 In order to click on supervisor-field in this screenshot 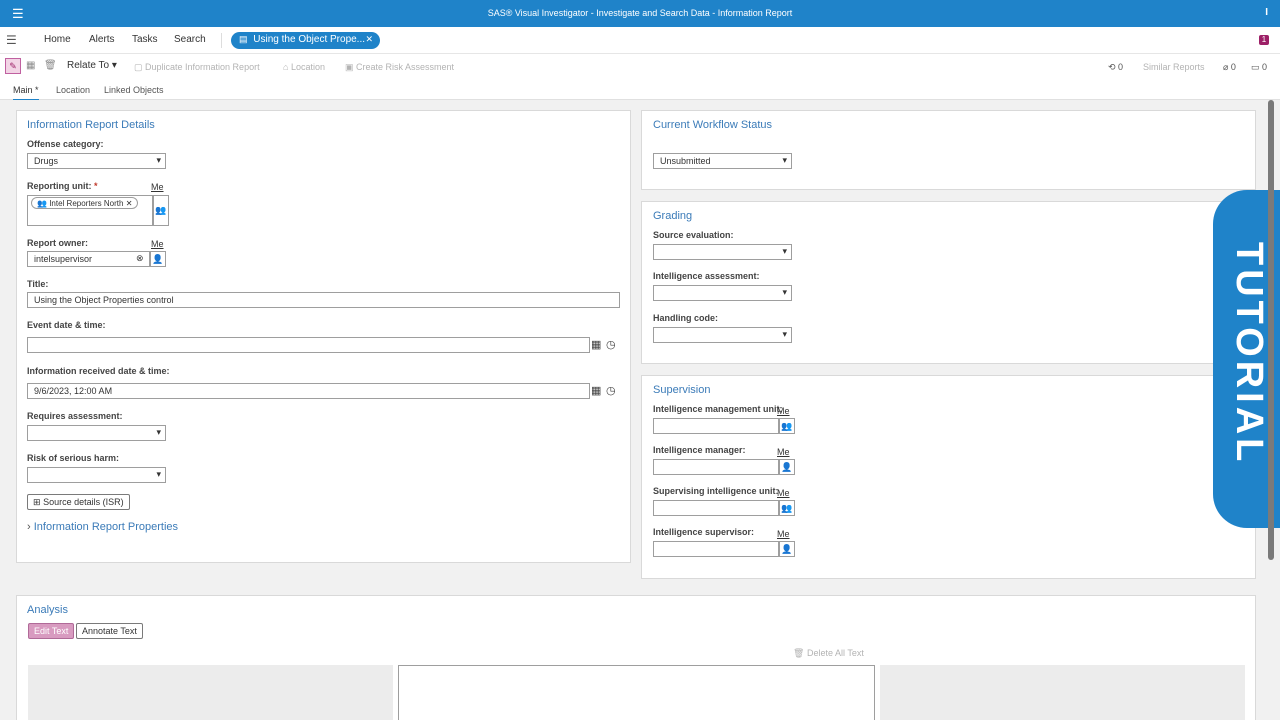, I will do `click(716, 549)`.